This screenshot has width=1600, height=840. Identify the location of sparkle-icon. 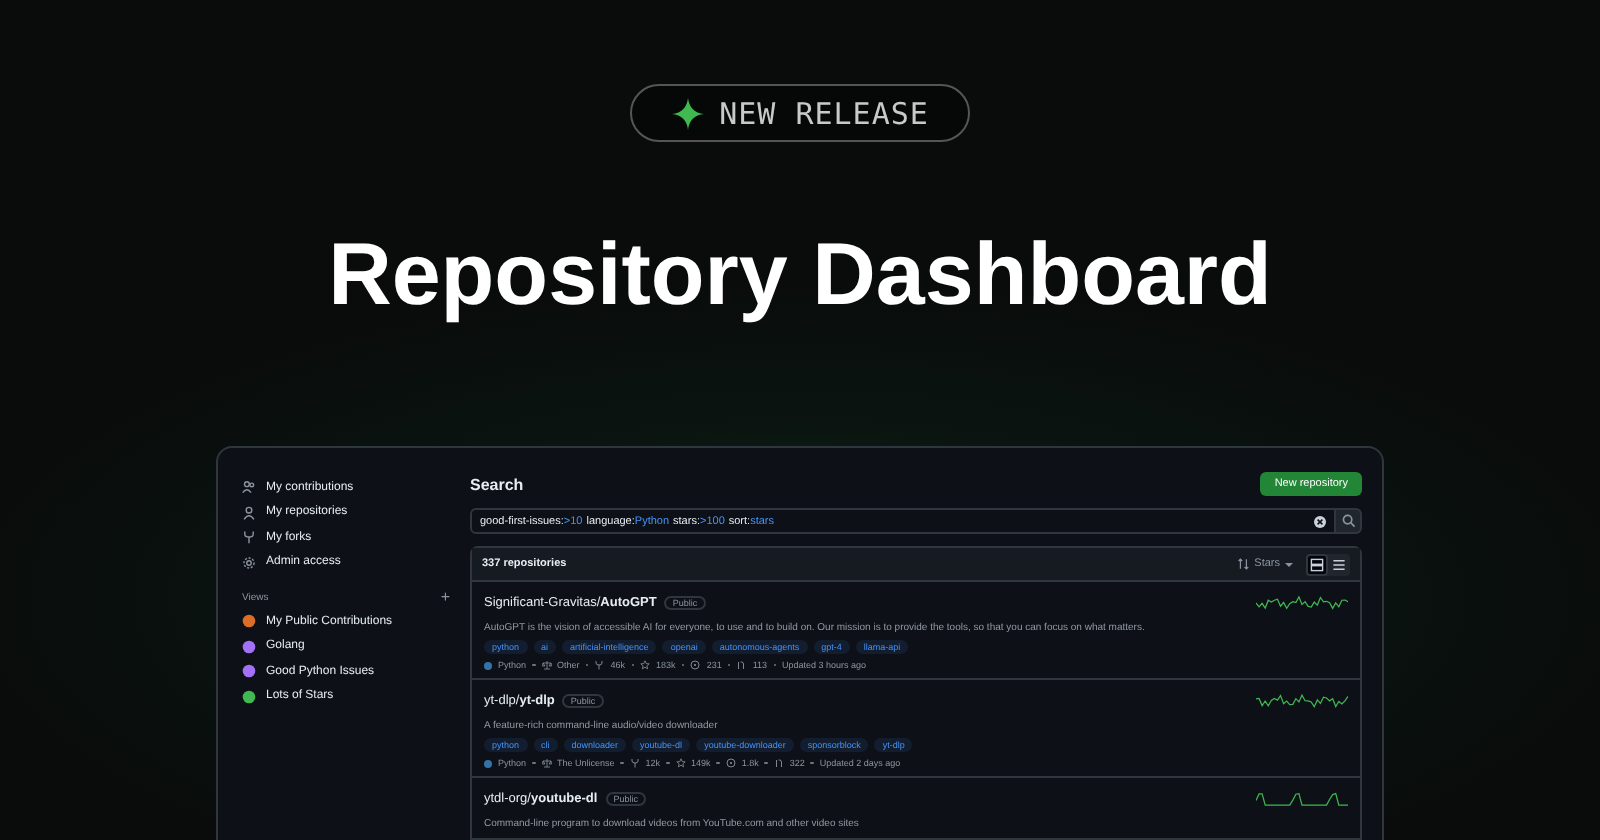
(687, 113).